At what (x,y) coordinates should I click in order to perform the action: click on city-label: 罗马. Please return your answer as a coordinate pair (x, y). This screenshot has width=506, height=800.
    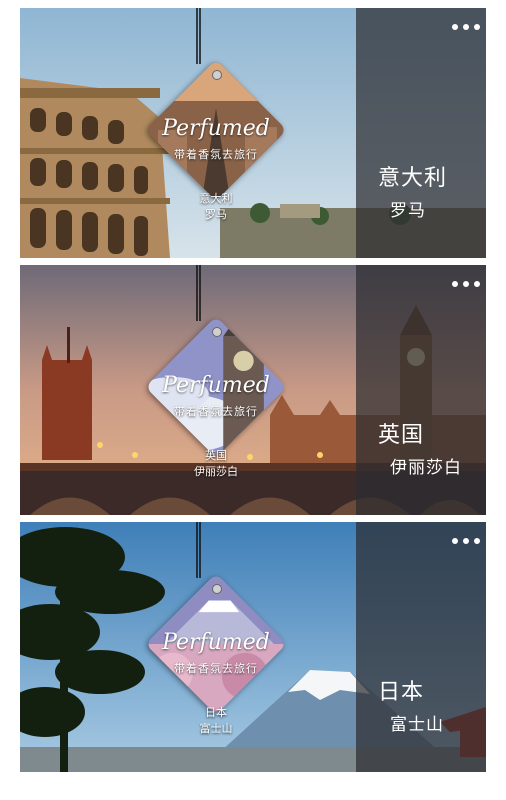
    Looking at the image, I should click on (408, 211).